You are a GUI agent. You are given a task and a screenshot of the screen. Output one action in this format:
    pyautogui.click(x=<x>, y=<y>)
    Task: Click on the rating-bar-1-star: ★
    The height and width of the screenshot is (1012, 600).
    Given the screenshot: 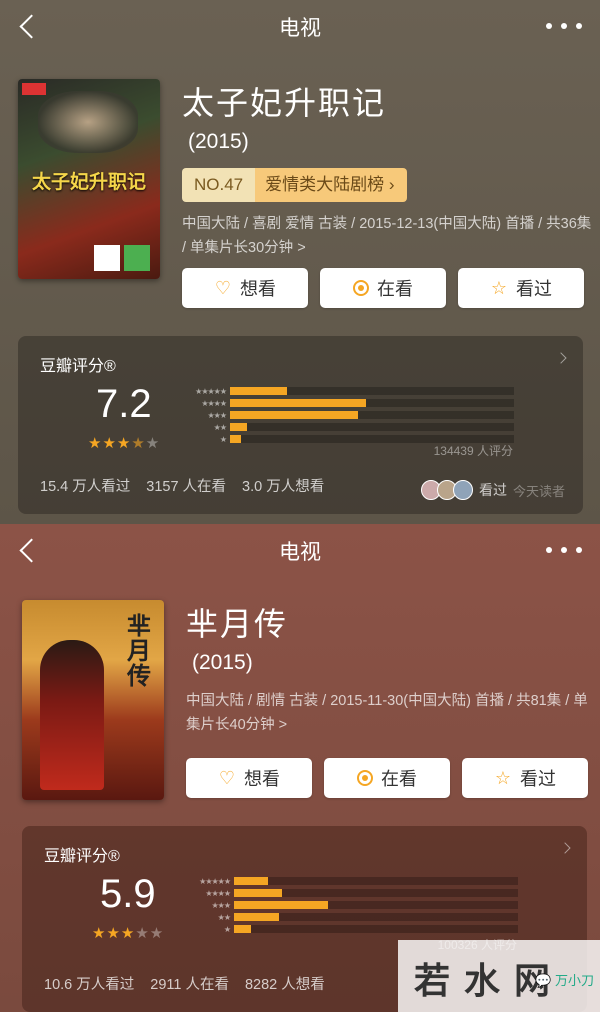 What is the action you would take?
    pyautogui.click(x=350, y=929)
    